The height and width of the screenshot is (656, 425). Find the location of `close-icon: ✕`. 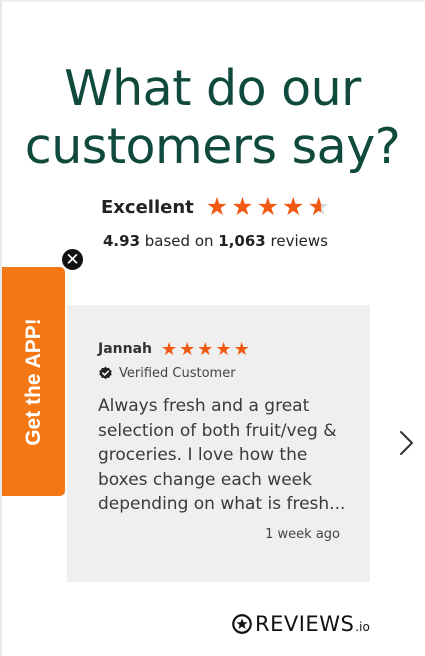

close-icon: ✕ is located at coordinates (72, 259).